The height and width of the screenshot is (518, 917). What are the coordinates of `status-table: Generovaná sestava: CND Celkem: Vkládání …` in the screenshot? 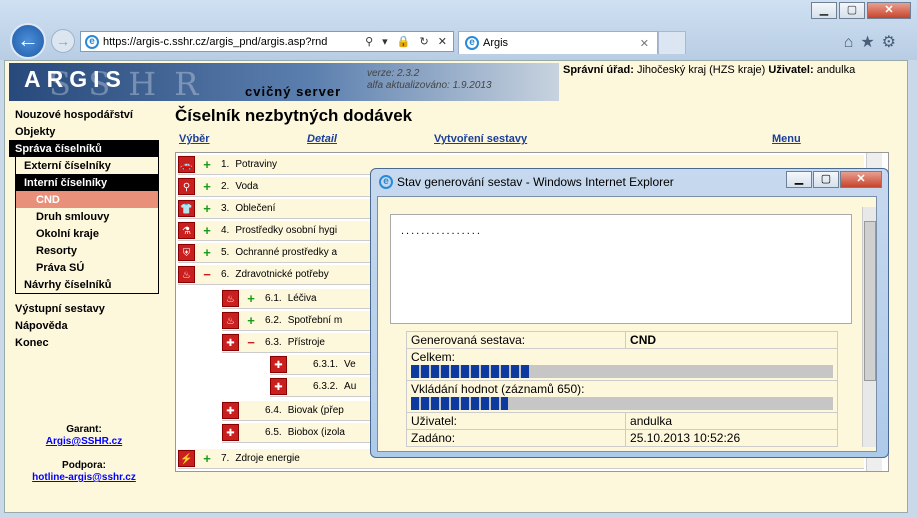 It's located at (621, 389).